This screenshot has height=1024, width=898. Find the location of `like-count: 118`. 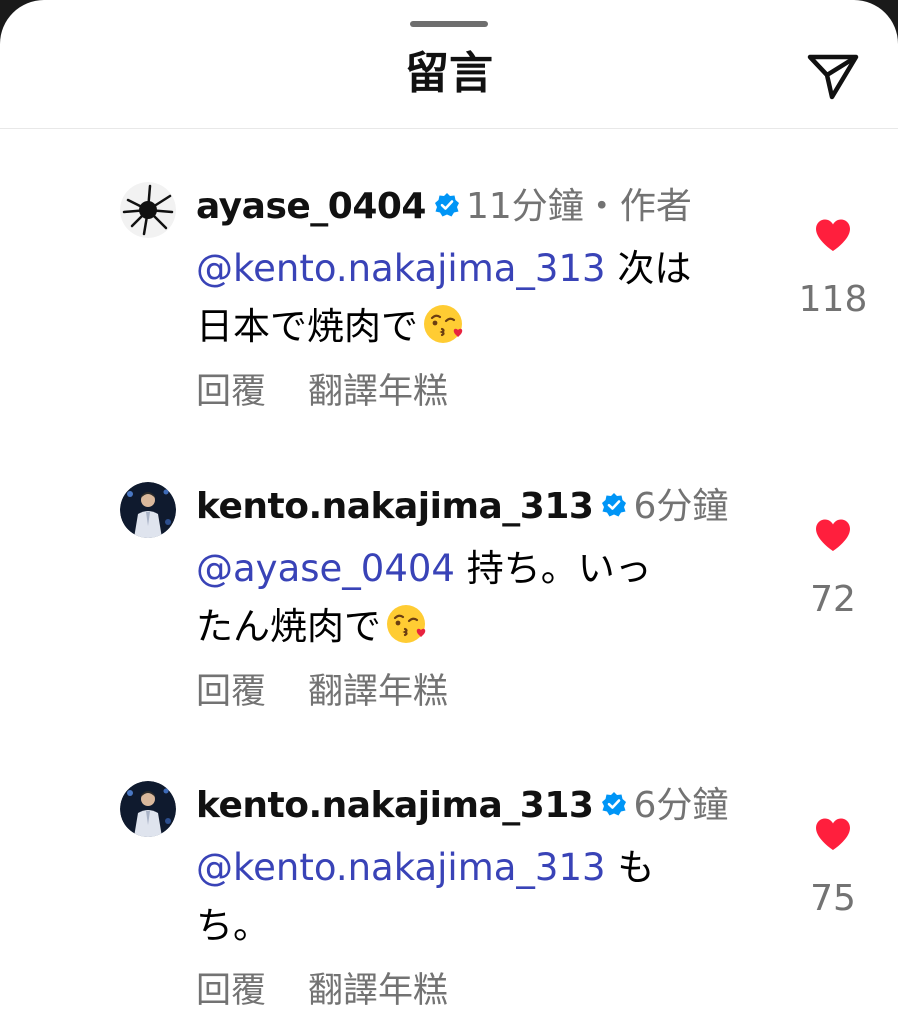

like-count: 118 is located at coordinates (833, 299).